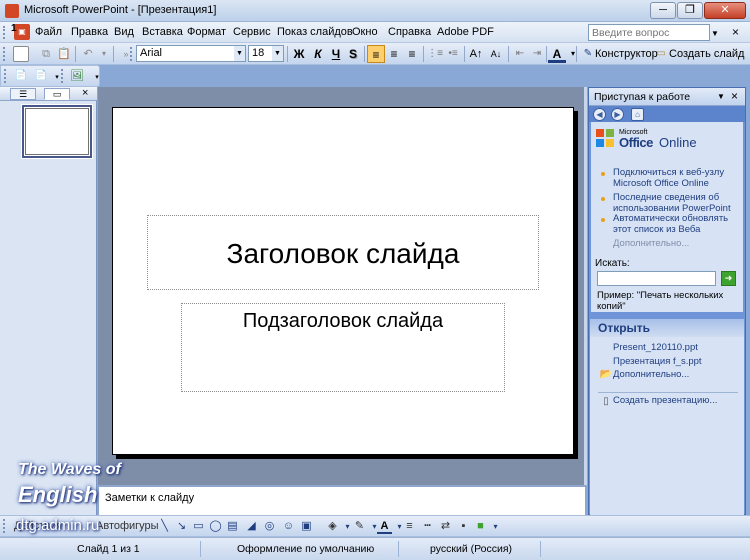 The height and width of the screenshot is (560, 750). Describe the element at coordinates (657, 361) in the screenshot. I see `recent-file-2: Презентация f_s.ppt` at that location.